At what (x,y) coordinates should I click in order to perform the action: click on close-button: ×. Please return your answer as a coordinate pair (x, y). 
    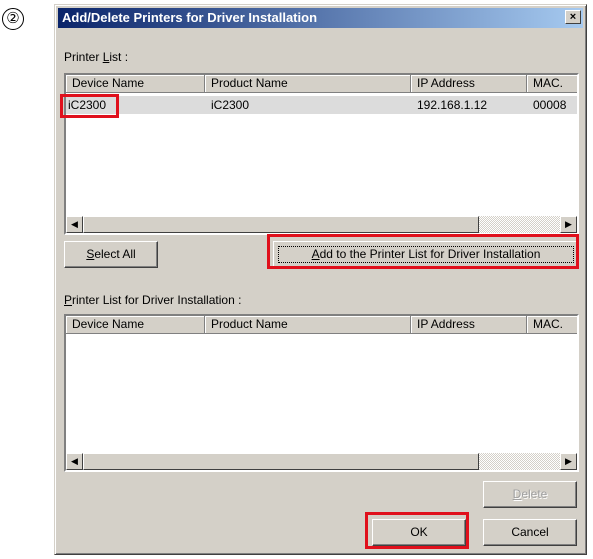
    Looking at the image, I should click on (573, 17).